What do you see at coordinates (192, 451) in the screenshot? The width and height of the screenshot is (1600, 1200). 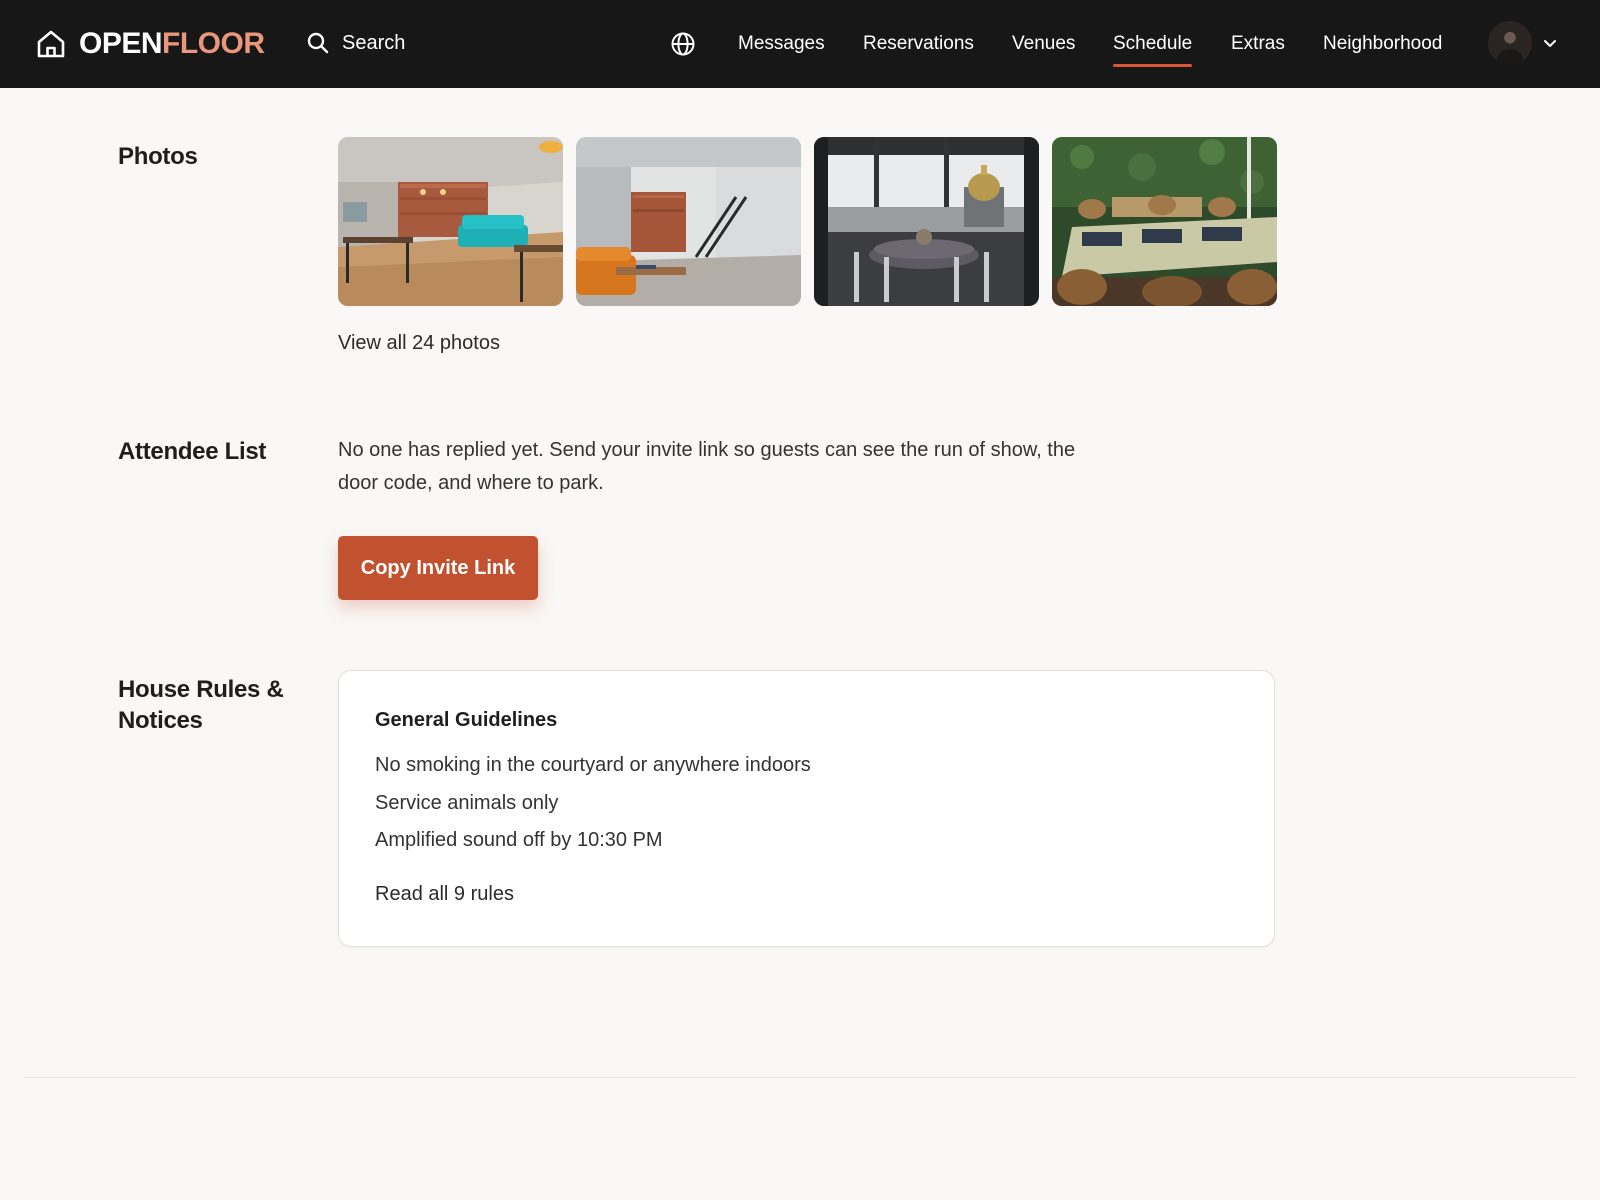 I see `attendee-section-title: Attendee List` at bounding box center [192, 451].